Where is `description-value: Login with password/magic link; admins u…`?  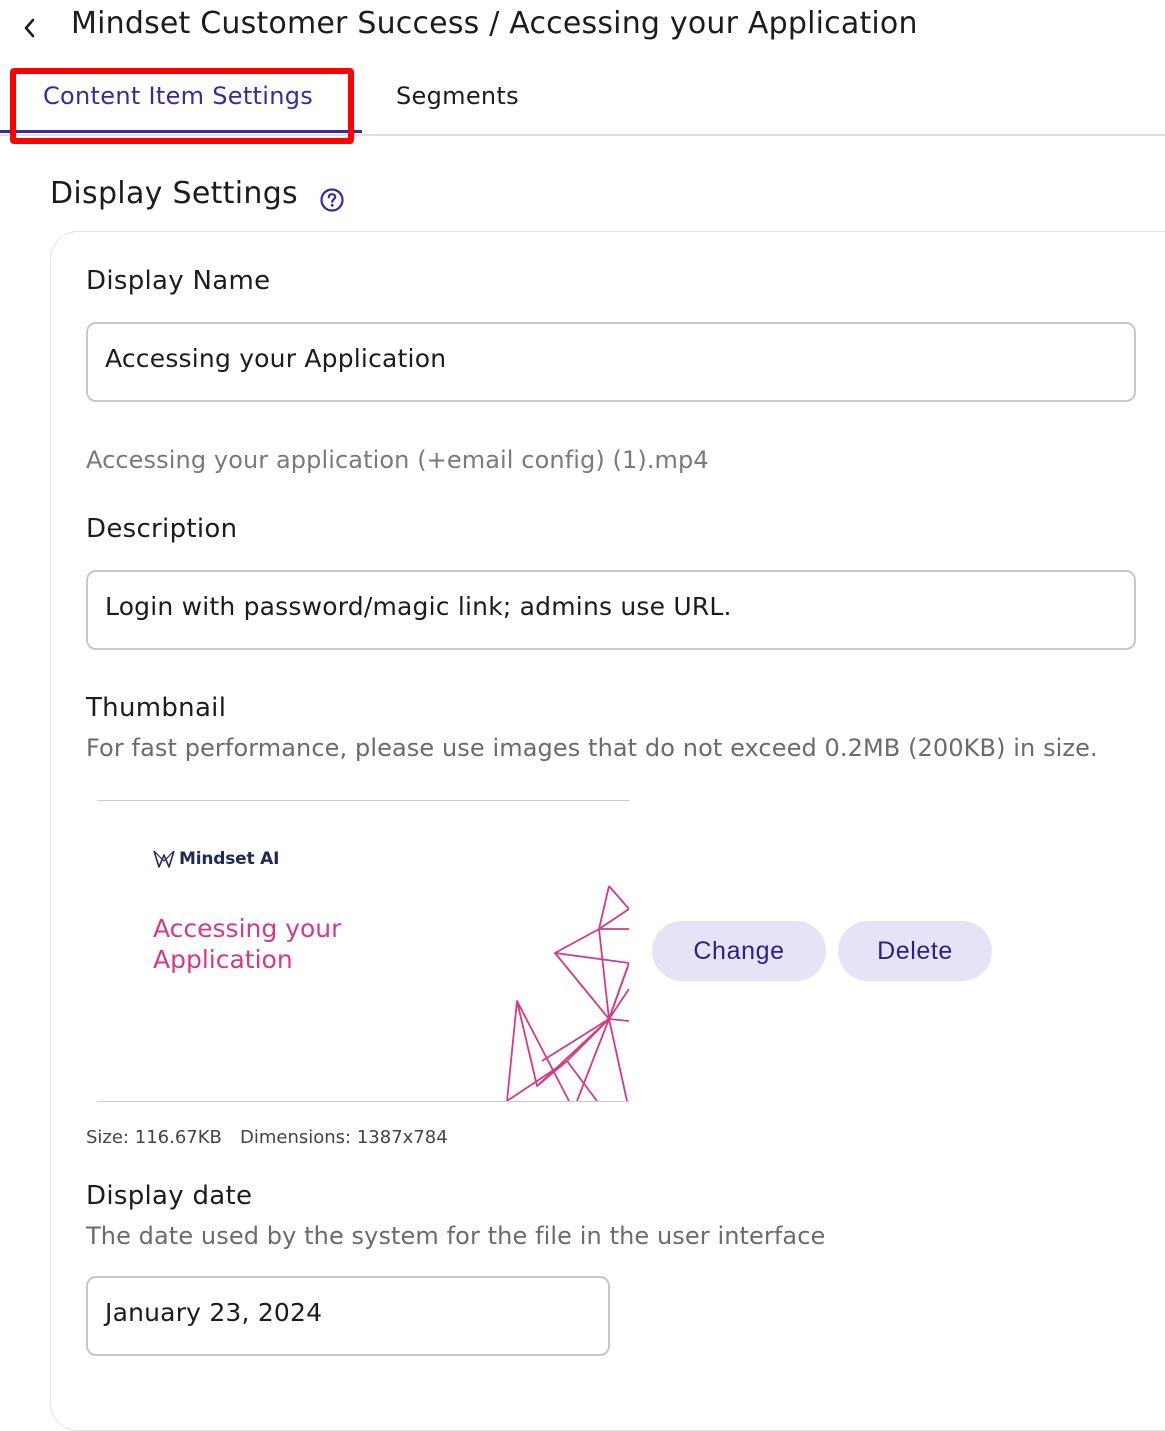
description-value: Login with password/magic link; admins u… is located at coordinates (418, 606).